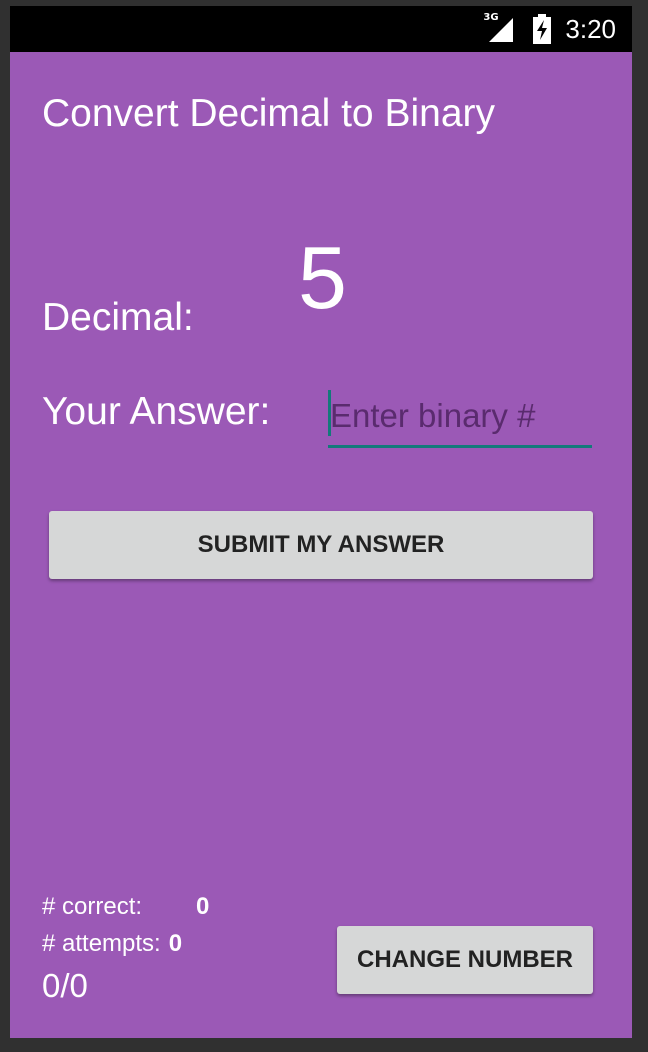 This screenshot has width=648, height=1052. I want to click on status-icons: 3G 3:20, so click(549, 29).